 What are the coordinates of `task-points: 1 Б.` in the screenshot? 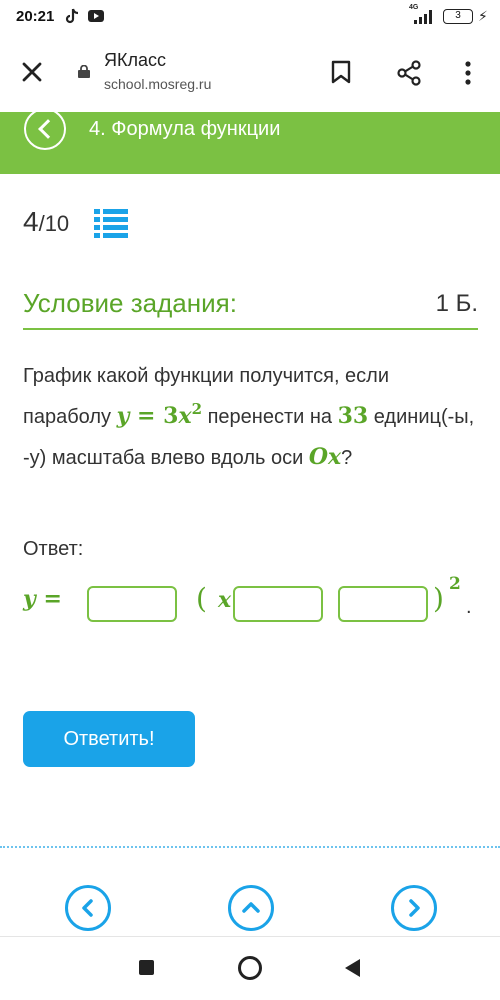 It's located at (456, 303).